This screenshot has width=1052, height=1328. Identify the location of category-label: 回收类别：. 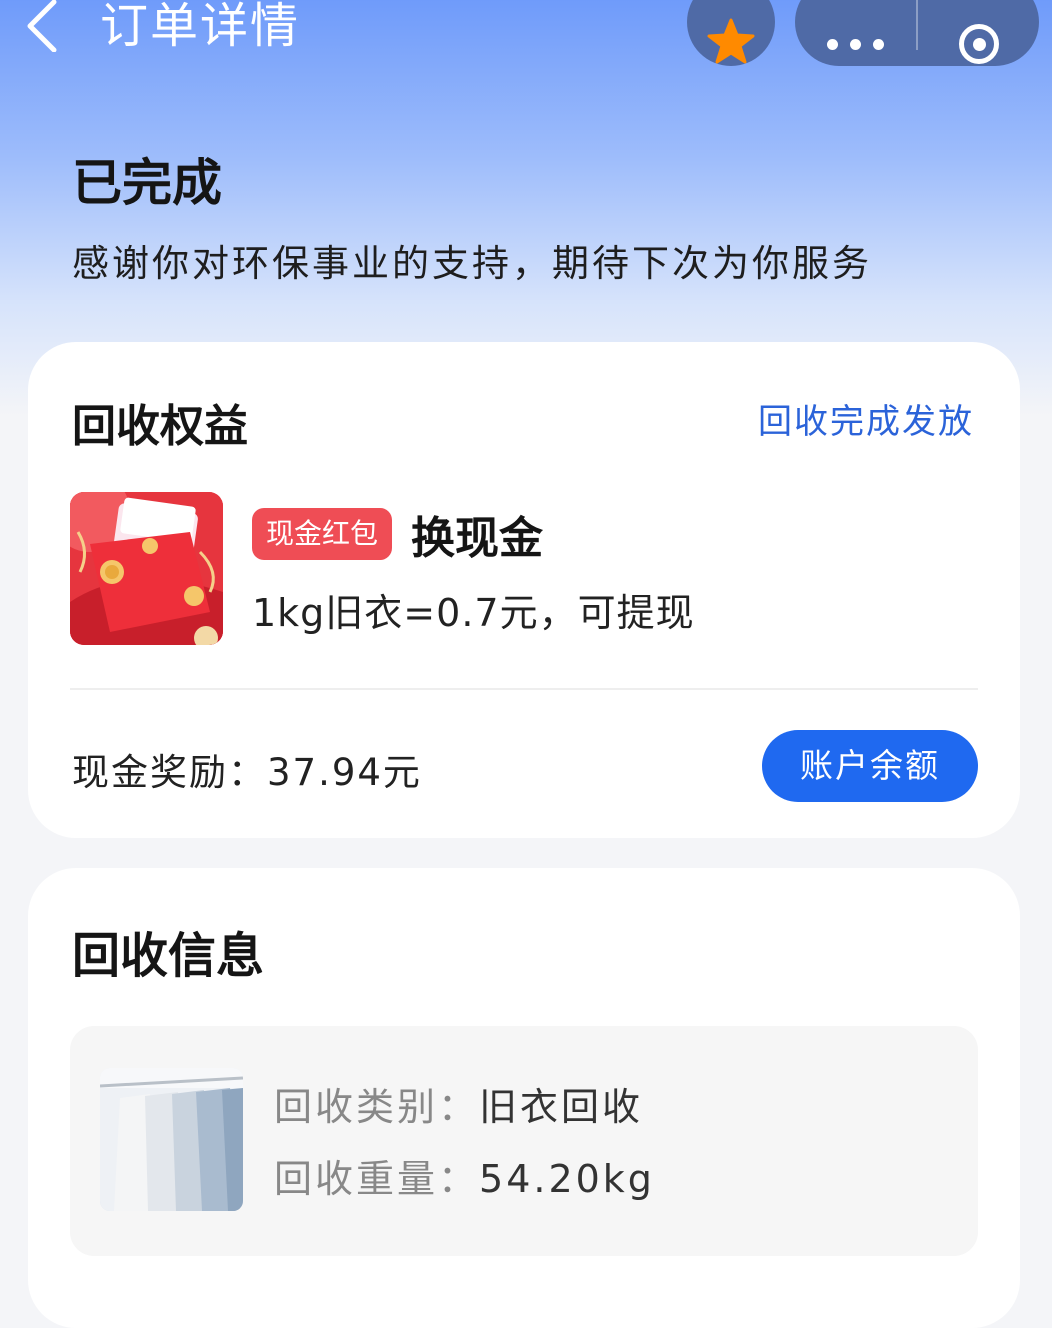
(377, 1107).